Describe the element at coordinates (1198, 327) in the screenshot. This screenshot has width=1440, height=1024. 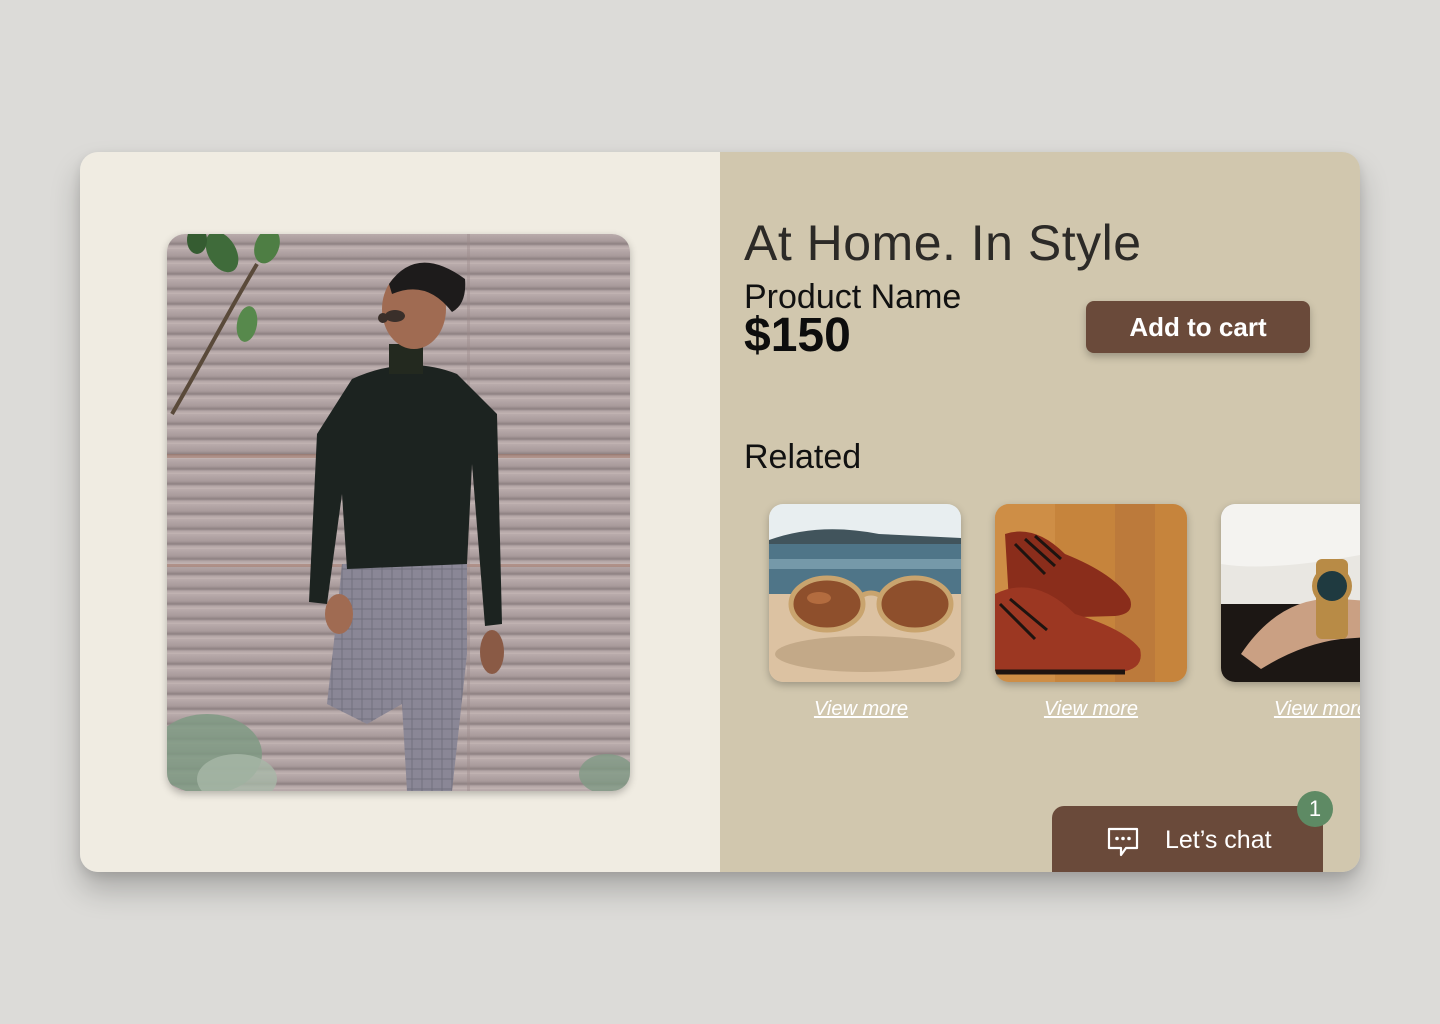
I see `add-to-cart-button: Add to cart` at that location.